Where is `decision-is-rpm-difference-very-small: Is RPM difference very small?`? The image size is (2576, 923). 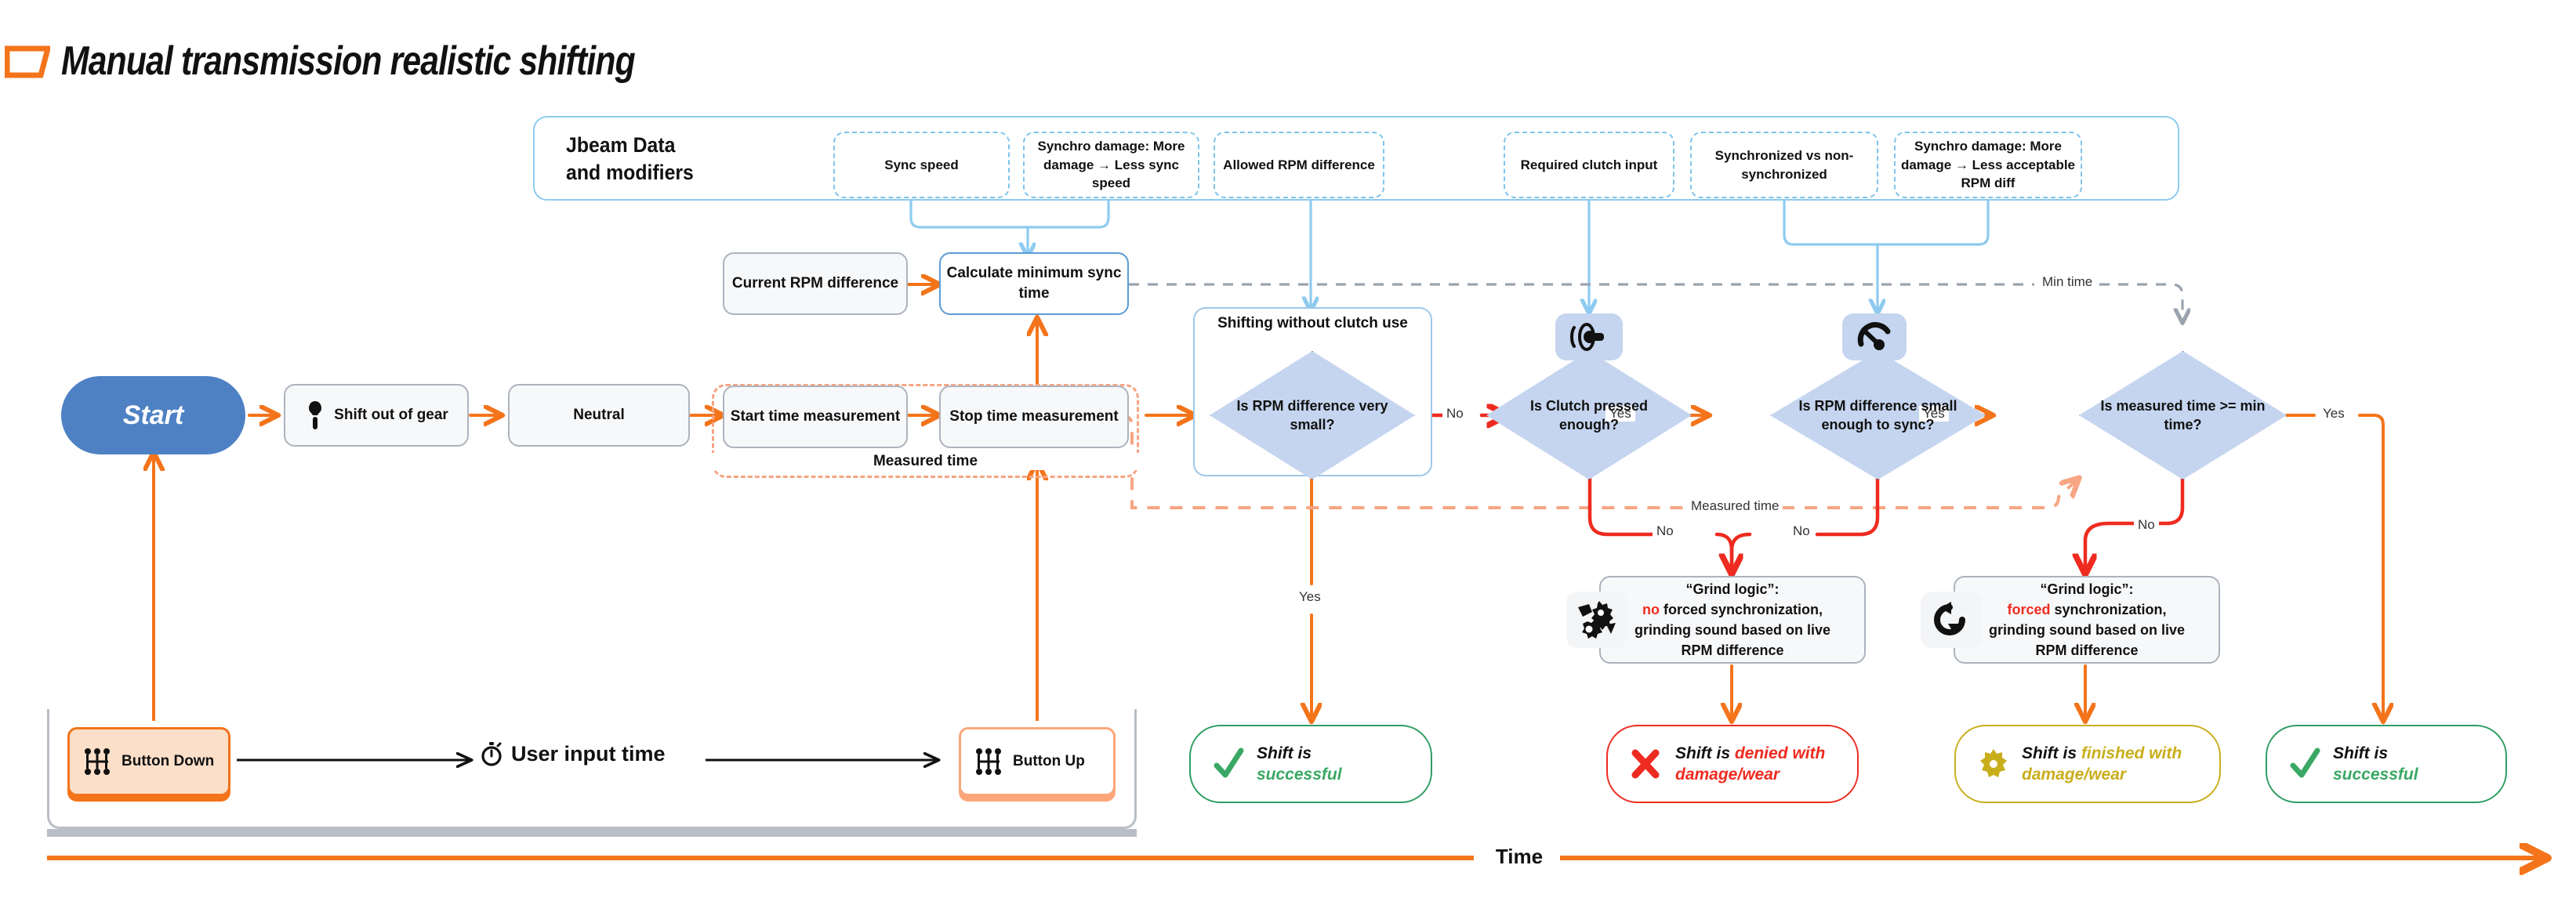
decision-is-rpm-difference-very-small: Is RPM difference very small? is located at coordinates (1313, 415).